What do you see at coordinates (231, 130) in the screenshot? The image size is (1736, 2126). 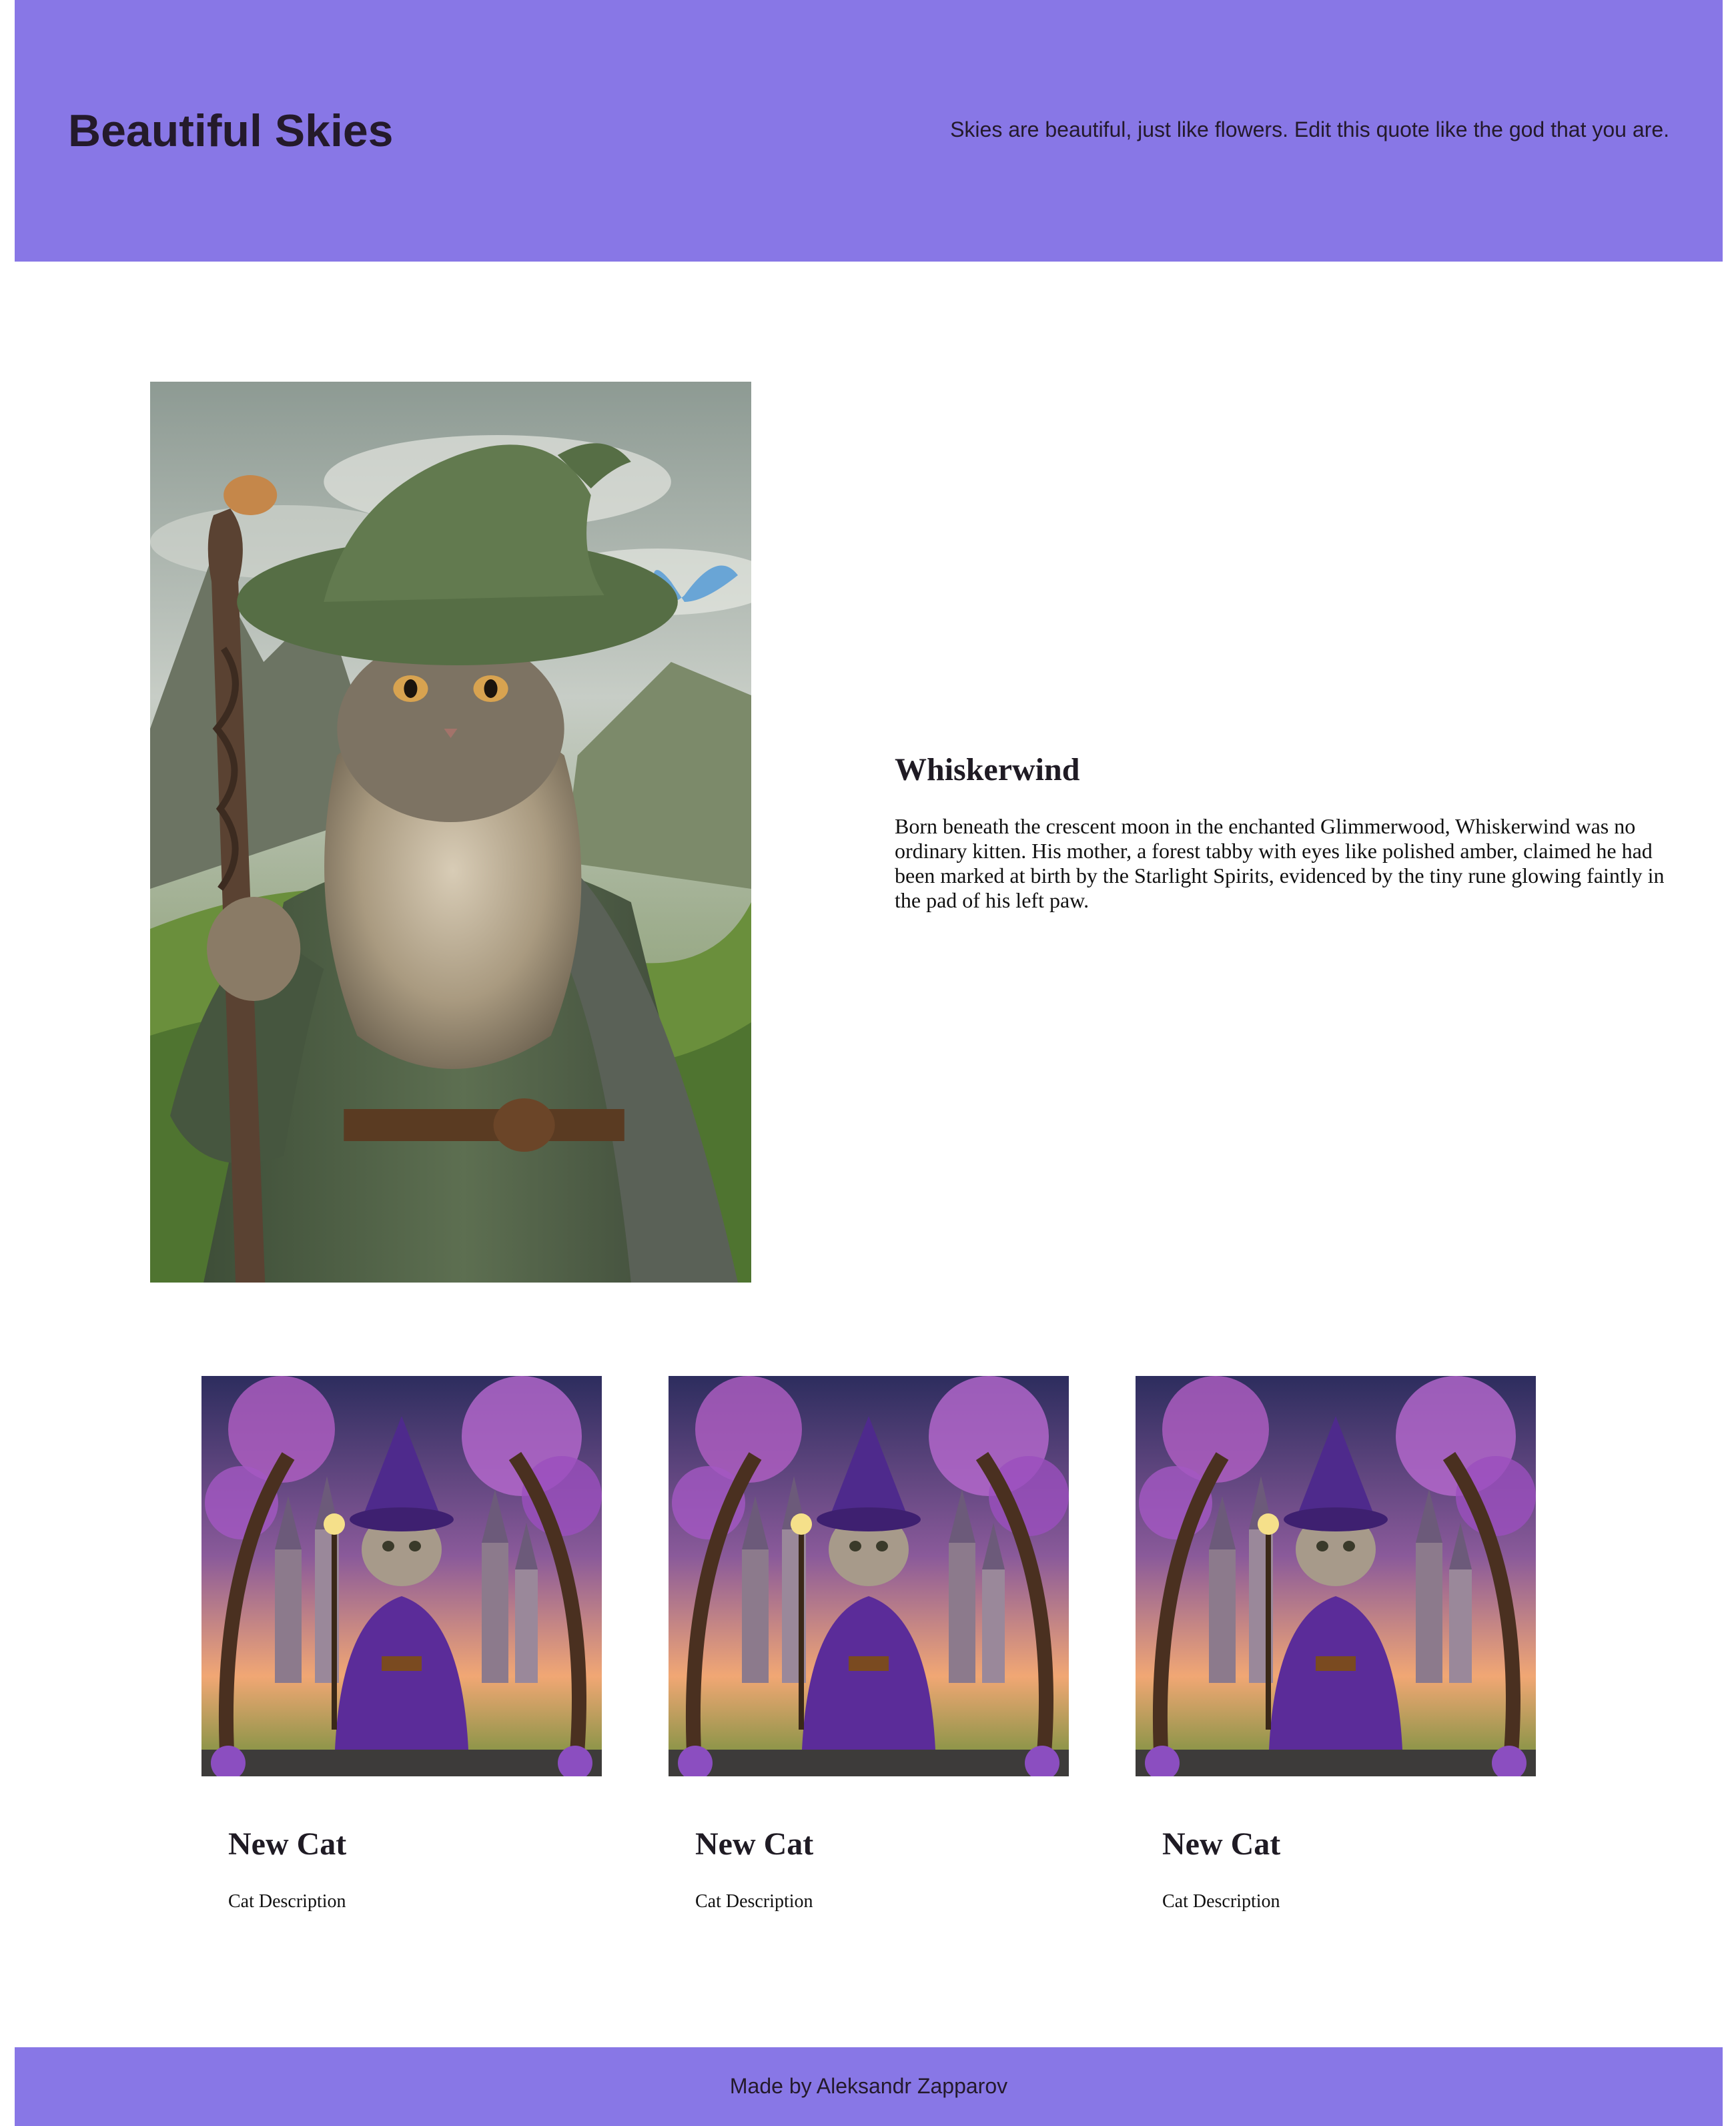 I see `site-title: Beautiful Skies` at bounding box center [231, 130].